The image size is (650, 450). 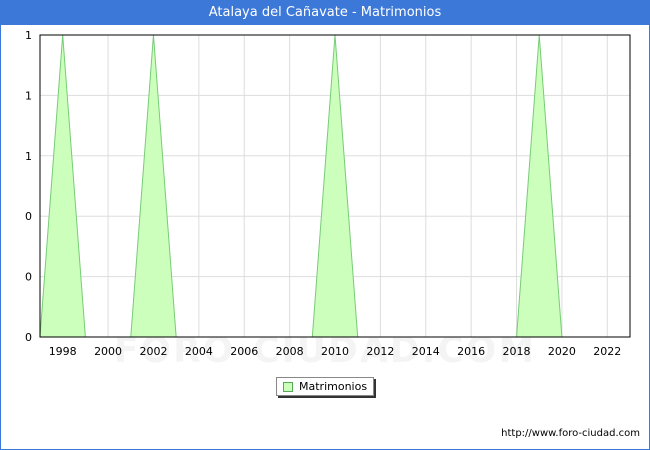 What do you see at coordinates (290, 351) in the screenshot?
I see `x-tick-label: 2008` at bounding box center [290, 351].